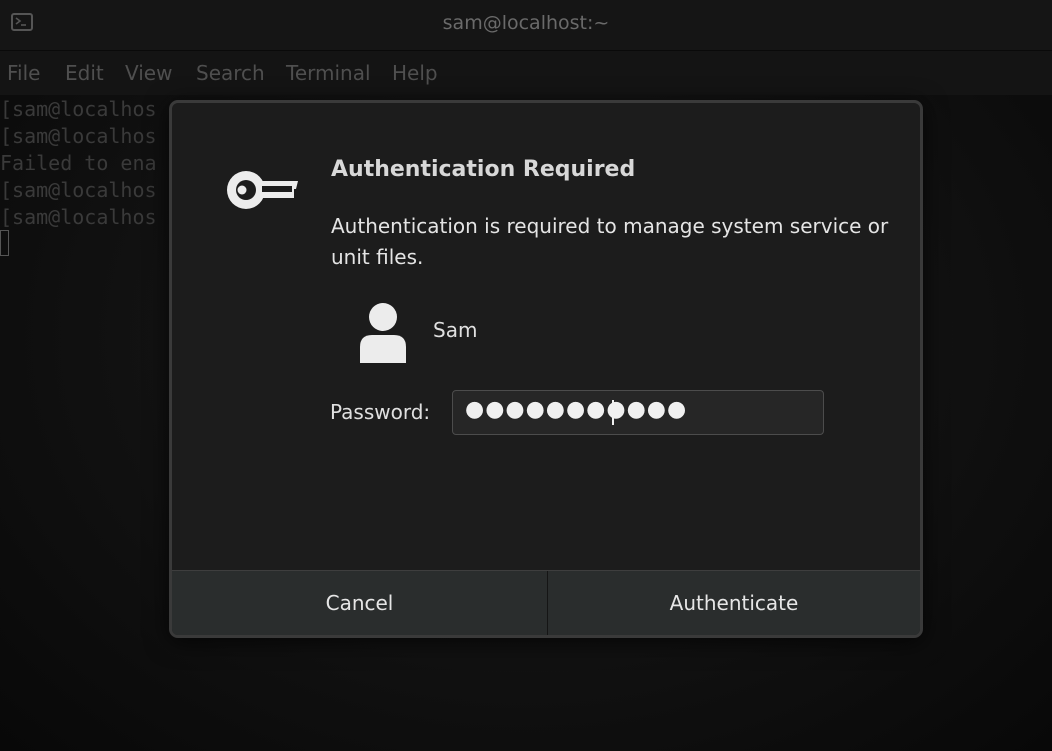 This screenshot has height=751, width=1052. What do you see at coordinates (328, 73) in the screenshot?
I see `menu-terminal: Terminal` at bounding box center [328, 73].